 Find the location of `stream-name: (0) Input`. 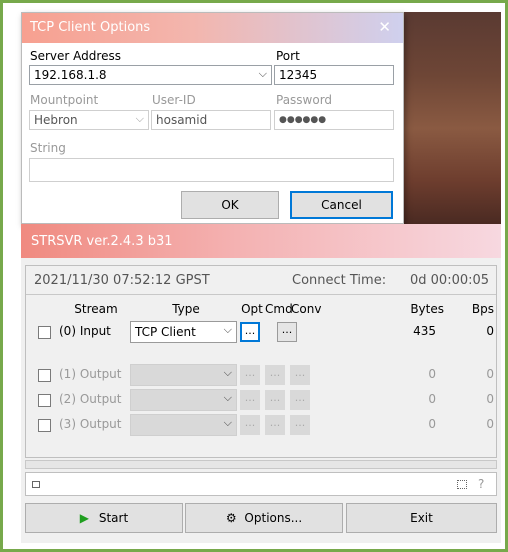

stream-name: (0) Input is located at coordinates (85, 331).